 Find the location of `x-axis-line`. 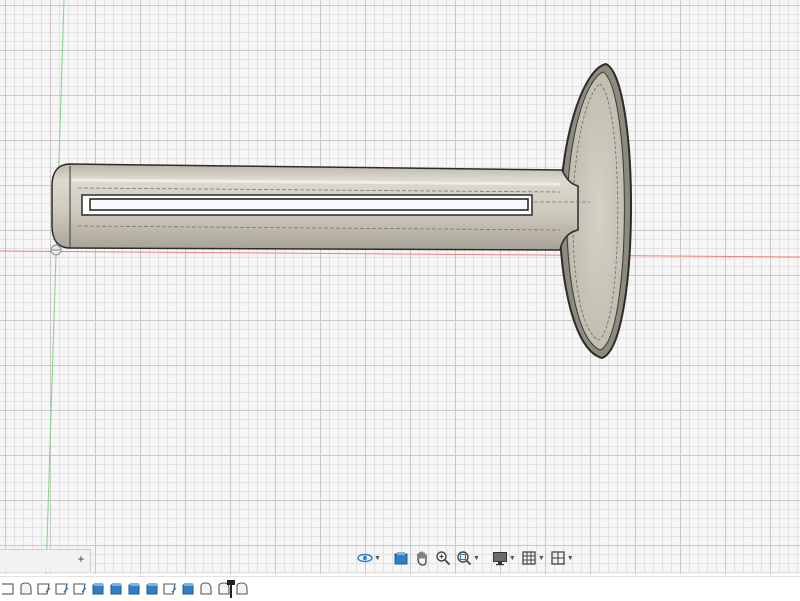

x-axis-line is located at coordinates (400, 254).